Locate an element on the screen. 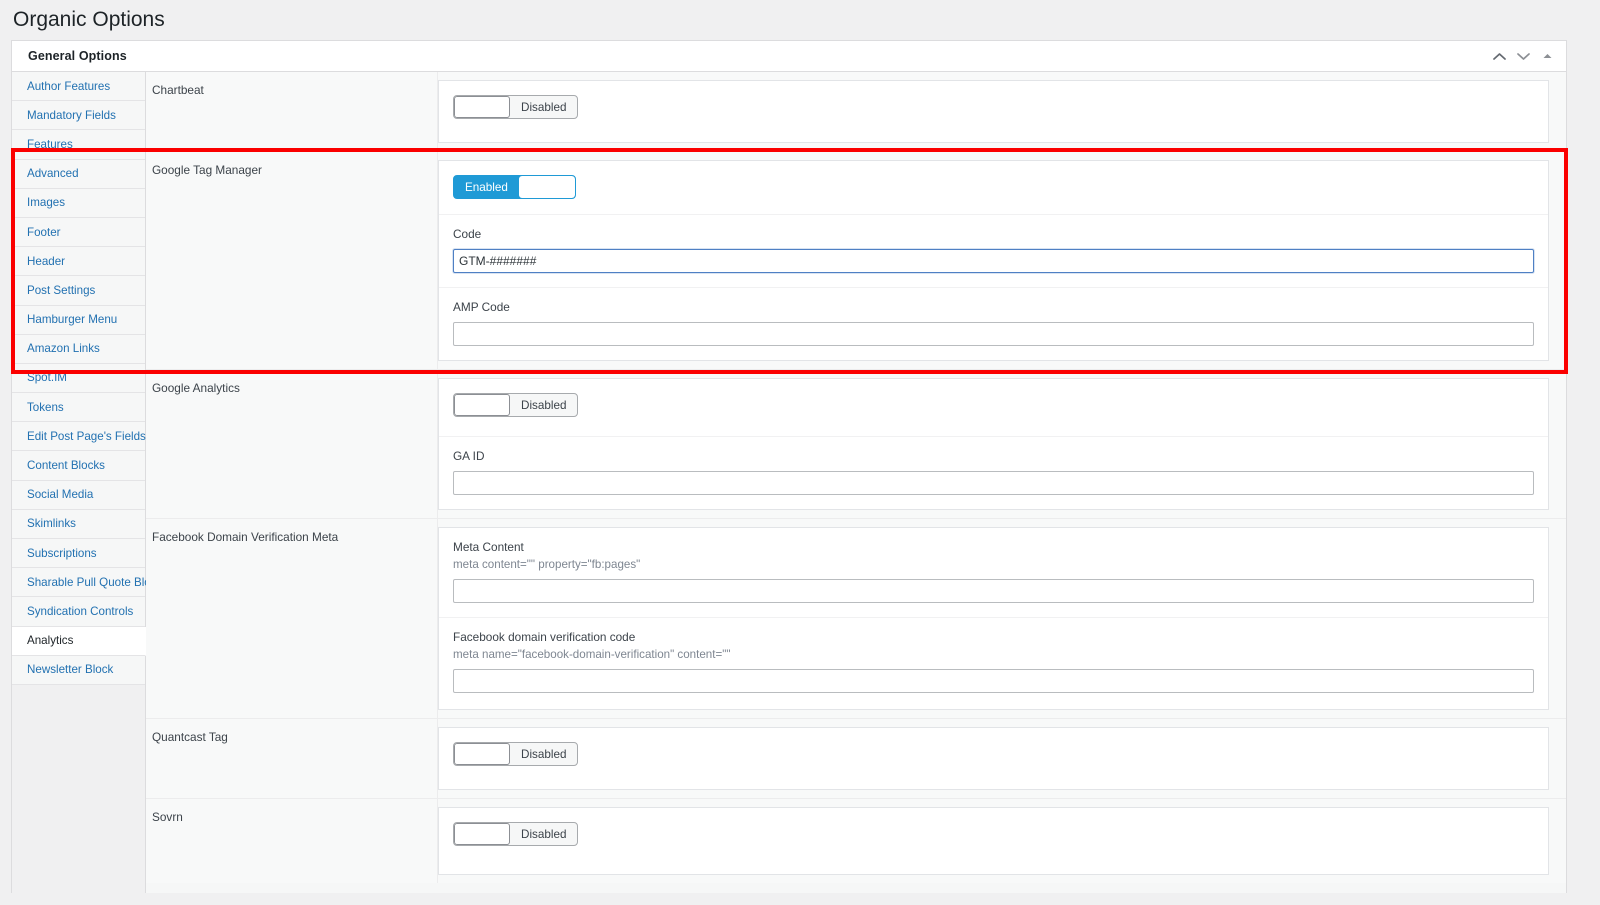 Image resolution: width=1600 pixels, height=905 pixels. sidebar-item-edit-post-page-s-fields: Edit Post Page's Fields is located at coordinates (79, 437).